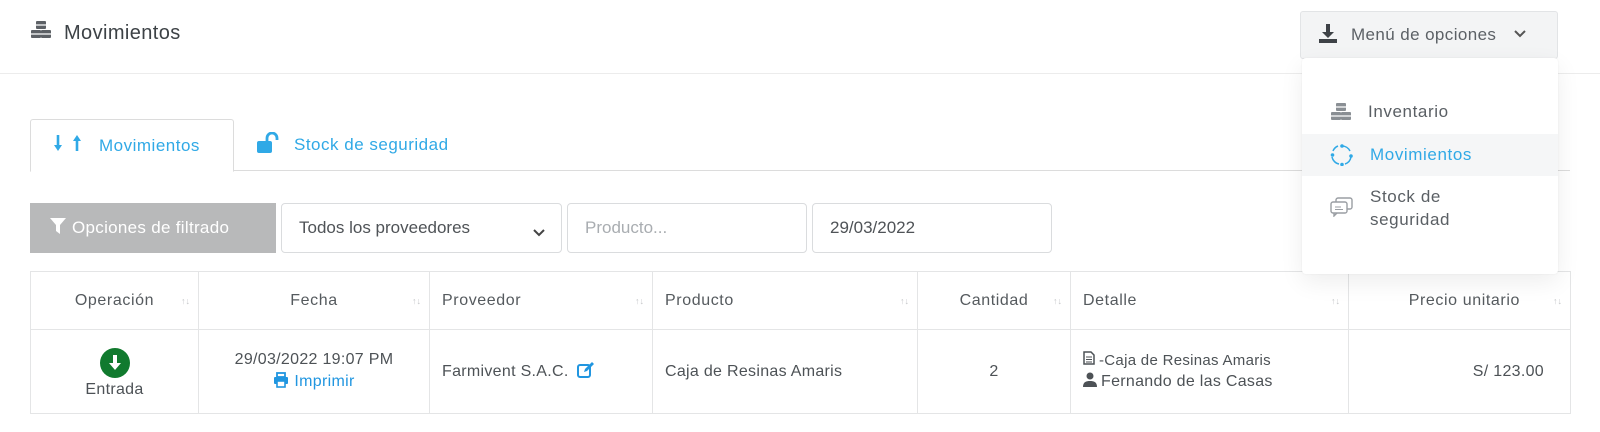  Describe the element at coordinates (1421, 154) in the screenshot. I see `menu-item-label: Movimientos` at that location.